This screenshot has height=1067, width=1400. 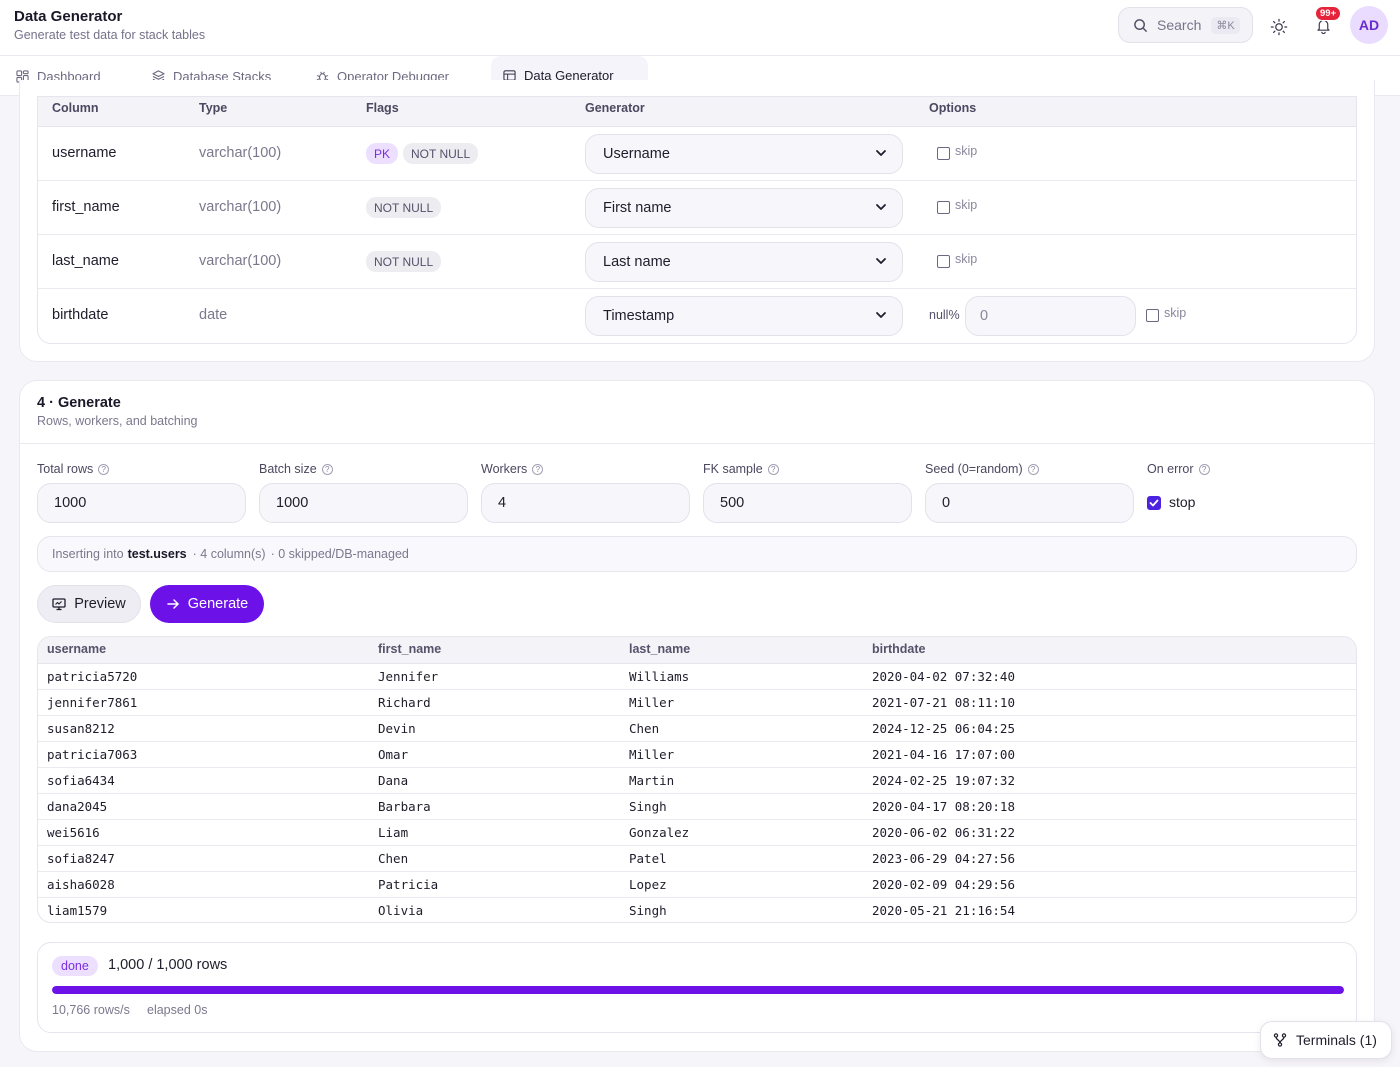 What do you see at coordinates (982, 469) in the screenshot?
I see `seed-label: Seed (0=random)?` at bounding box center [982, 469].